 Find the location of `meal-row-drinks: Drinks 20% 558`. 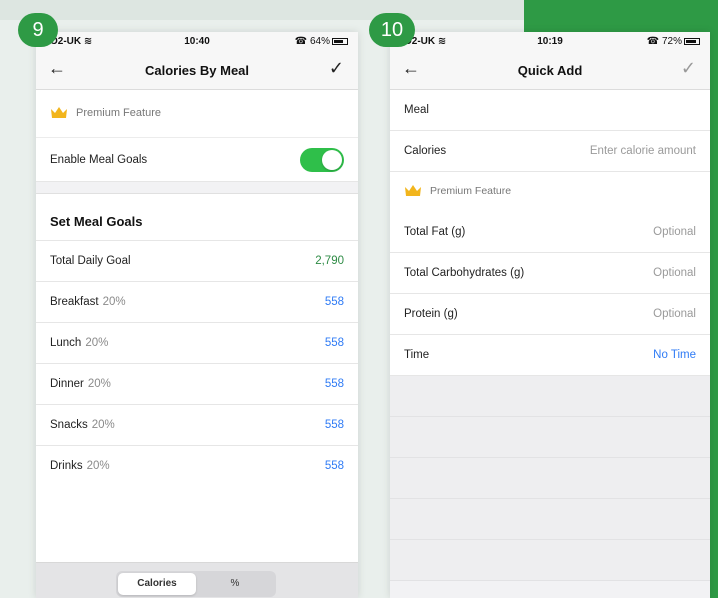

meal-row-drinks: Drinks 20% 558 is located at coordinates (197, 466).